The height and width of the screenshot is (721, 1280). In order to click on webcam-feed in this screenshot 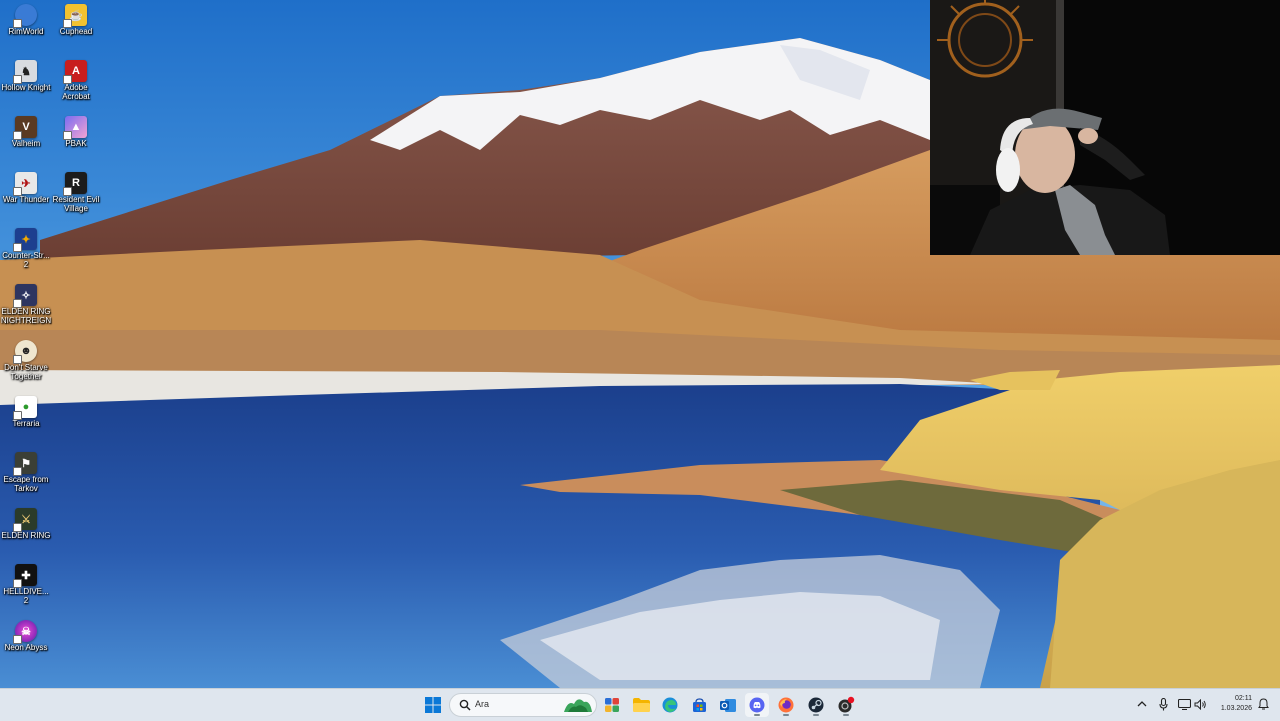, I will do `click(1105, 127)`.